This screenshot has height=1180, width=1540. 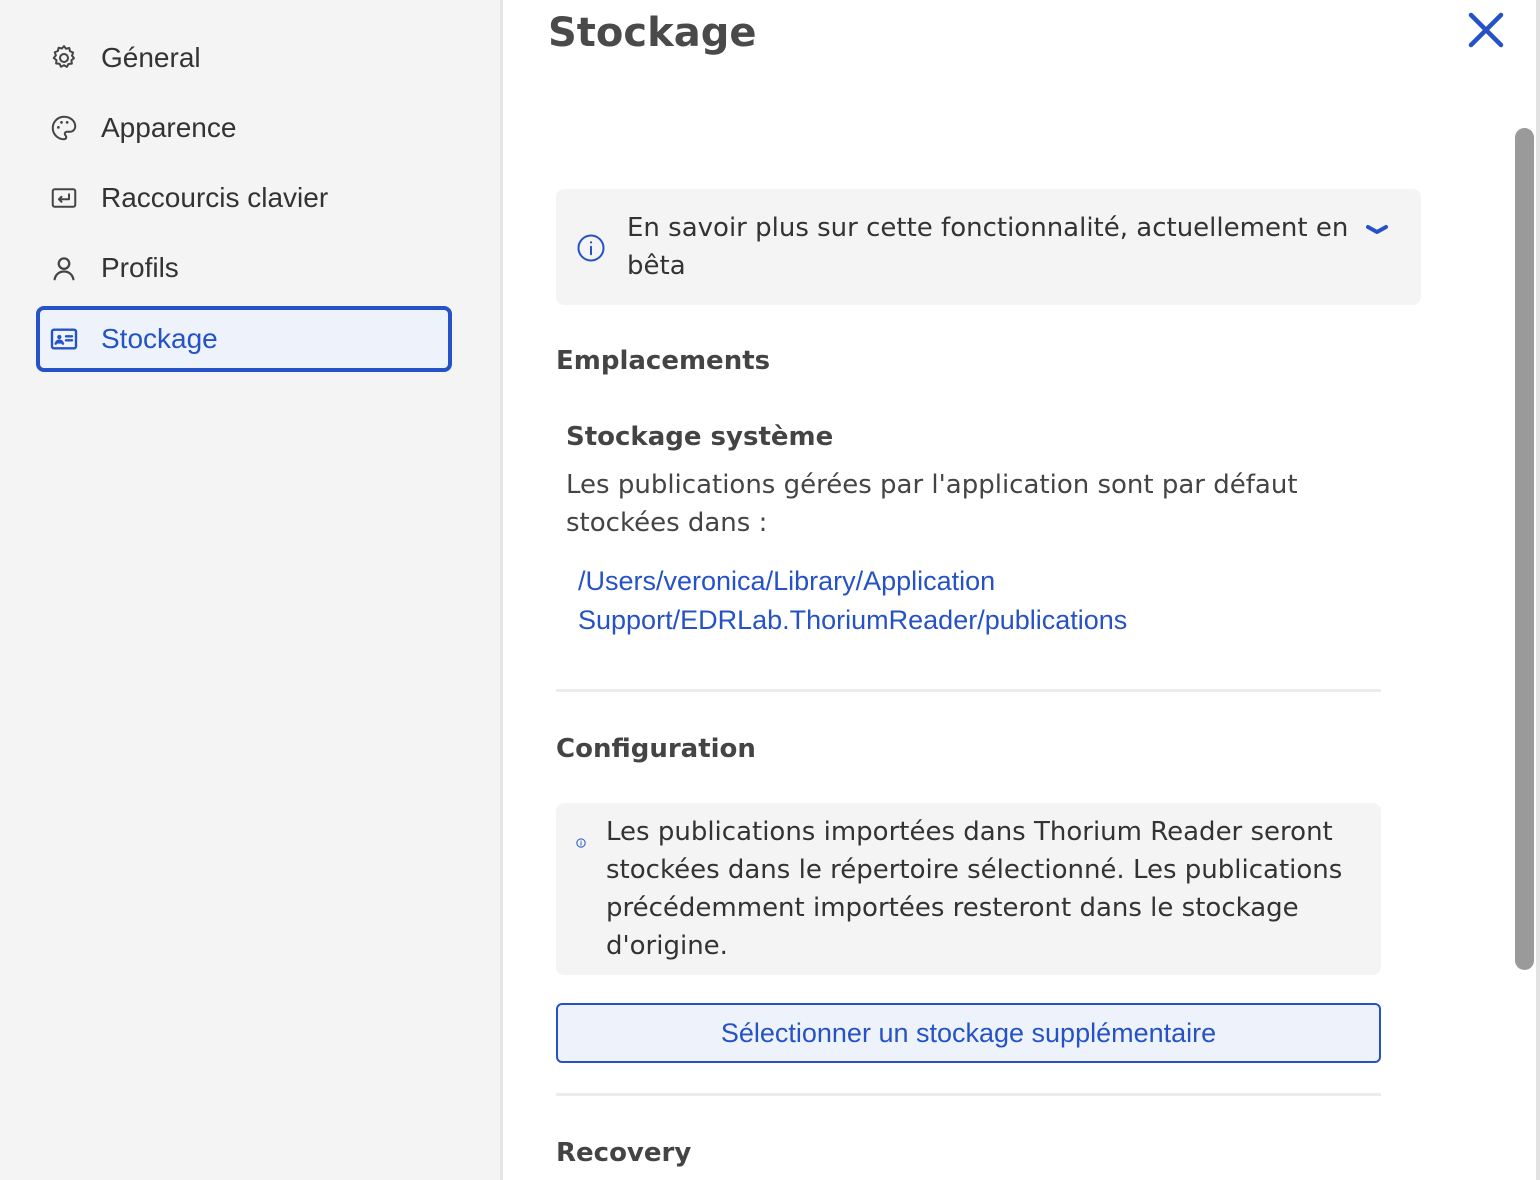 What do you see at coordinates (700, 437) in the screenshot?
I see `system-storage-title: Stockage système` at bounding box center [700, 437].